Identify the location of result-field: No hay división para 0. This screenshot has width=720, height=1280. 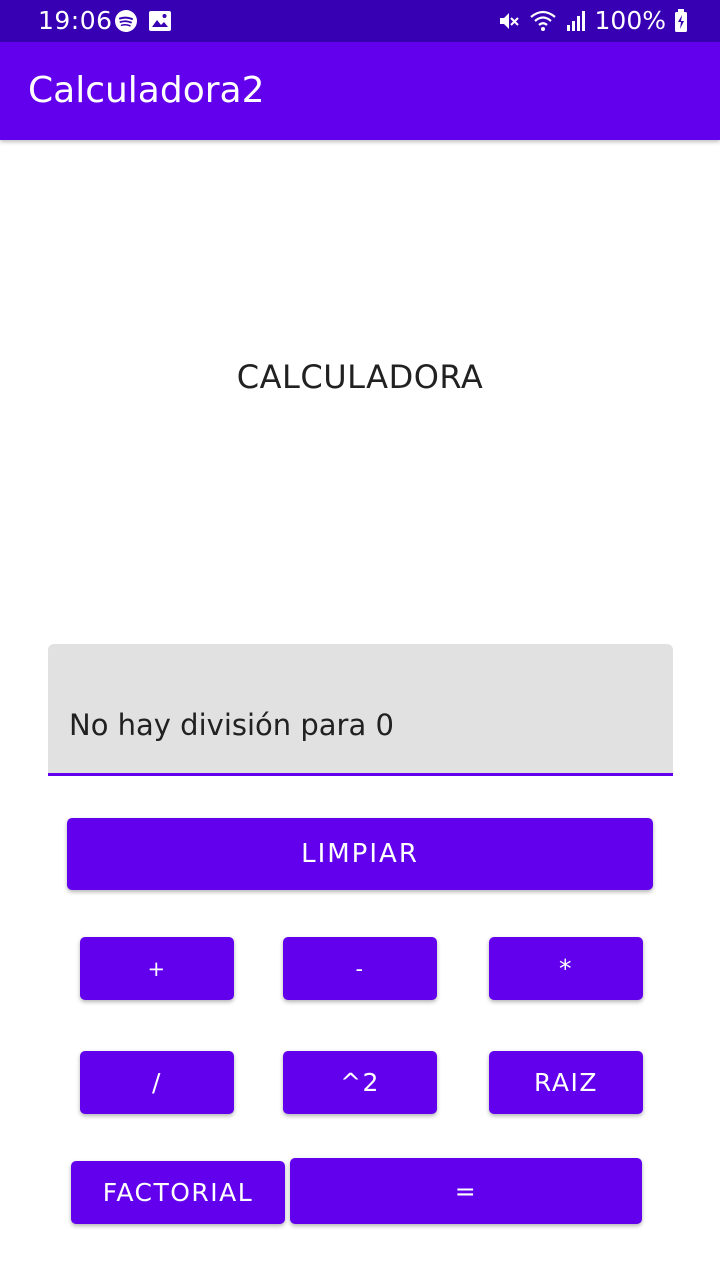
(360, 710).